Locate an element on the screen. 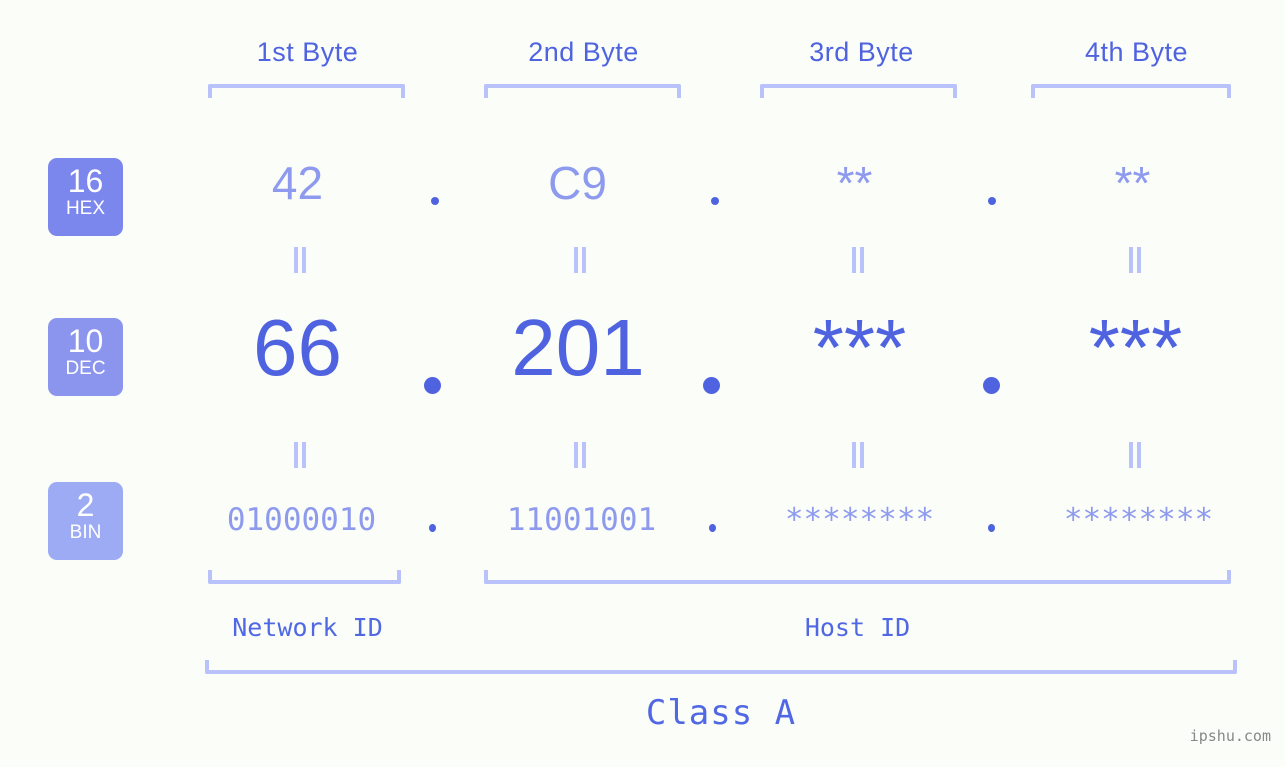 This screenshot has width=1285, height=767. base-badge-dec-abbr: DEC is located at coordinates (85, 368).